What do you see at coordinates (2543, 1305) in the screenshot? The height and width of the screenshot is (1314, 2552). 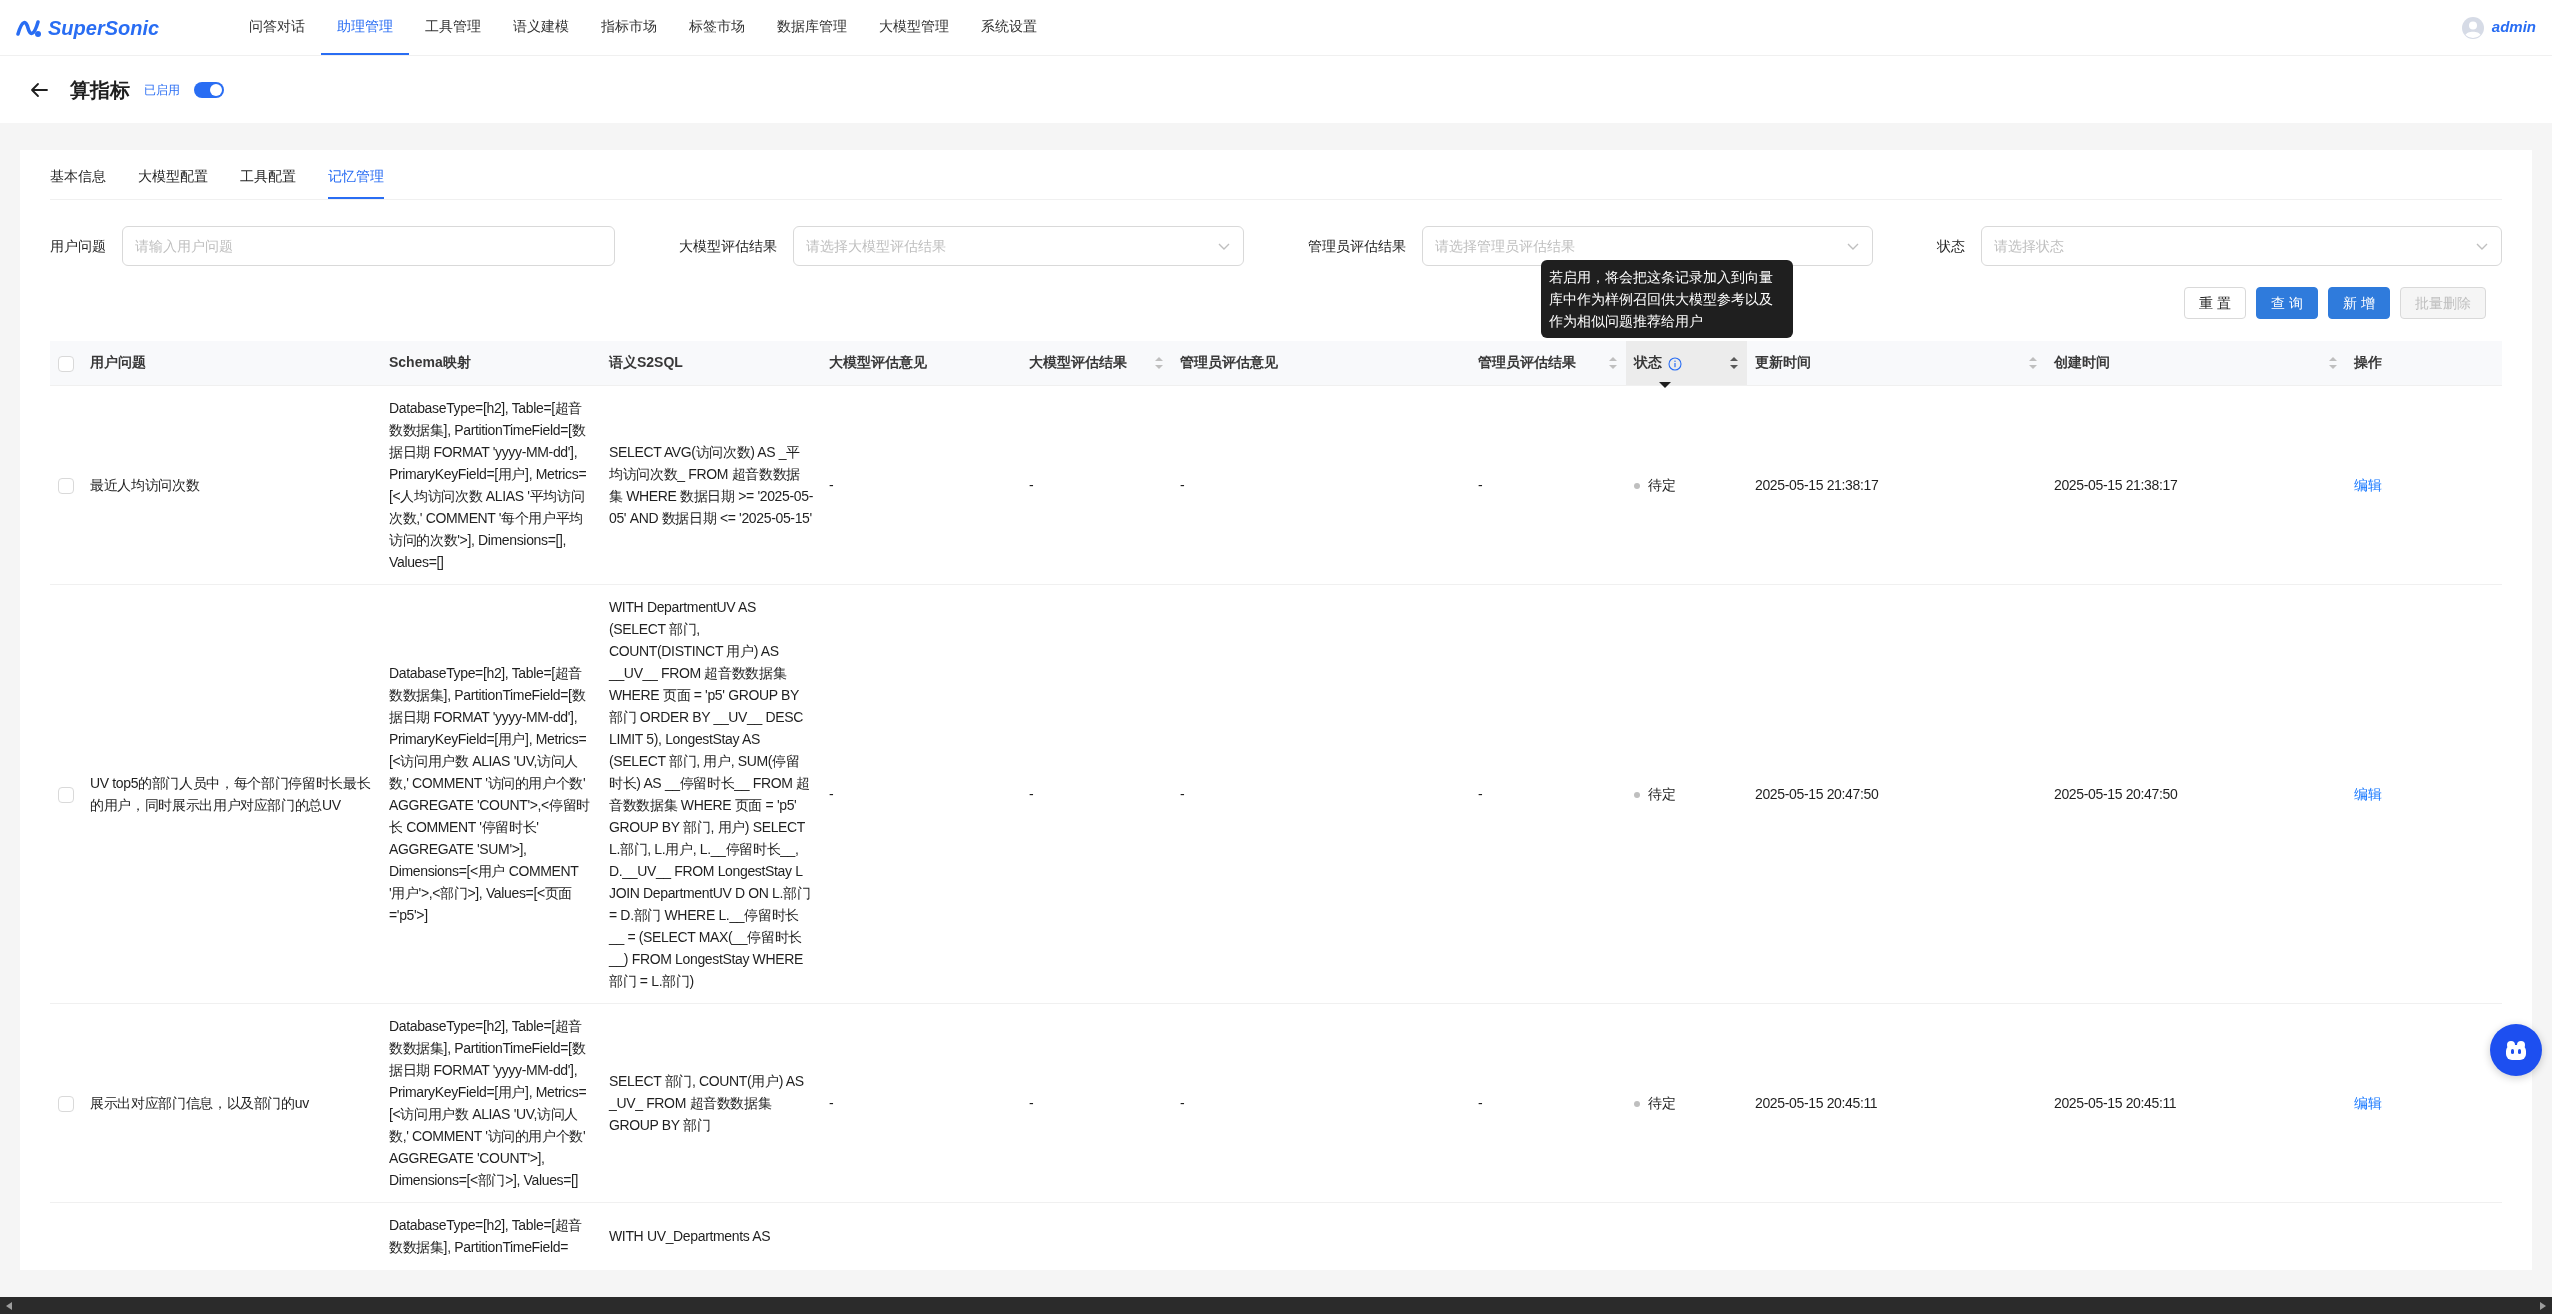 I see `scroll-right-icon` at bounding box center [2543, 1305].